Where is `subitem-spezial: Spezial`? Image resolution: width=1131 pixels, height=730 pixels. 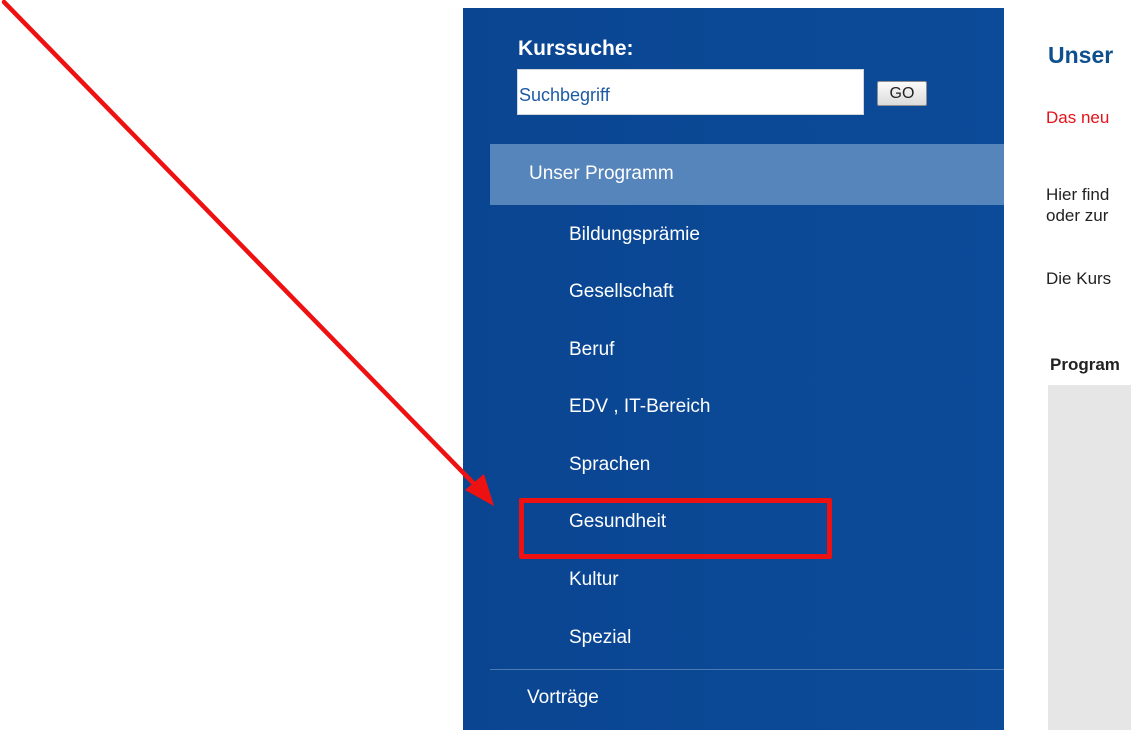 subitem-spezial: Spezial is located at coordinates (600, 638).